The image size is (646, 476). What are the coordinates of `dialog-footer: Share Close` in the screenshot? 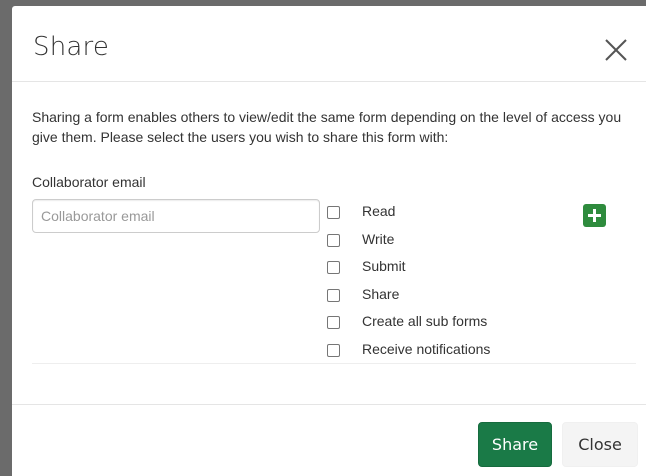 It's located at (329, 440).